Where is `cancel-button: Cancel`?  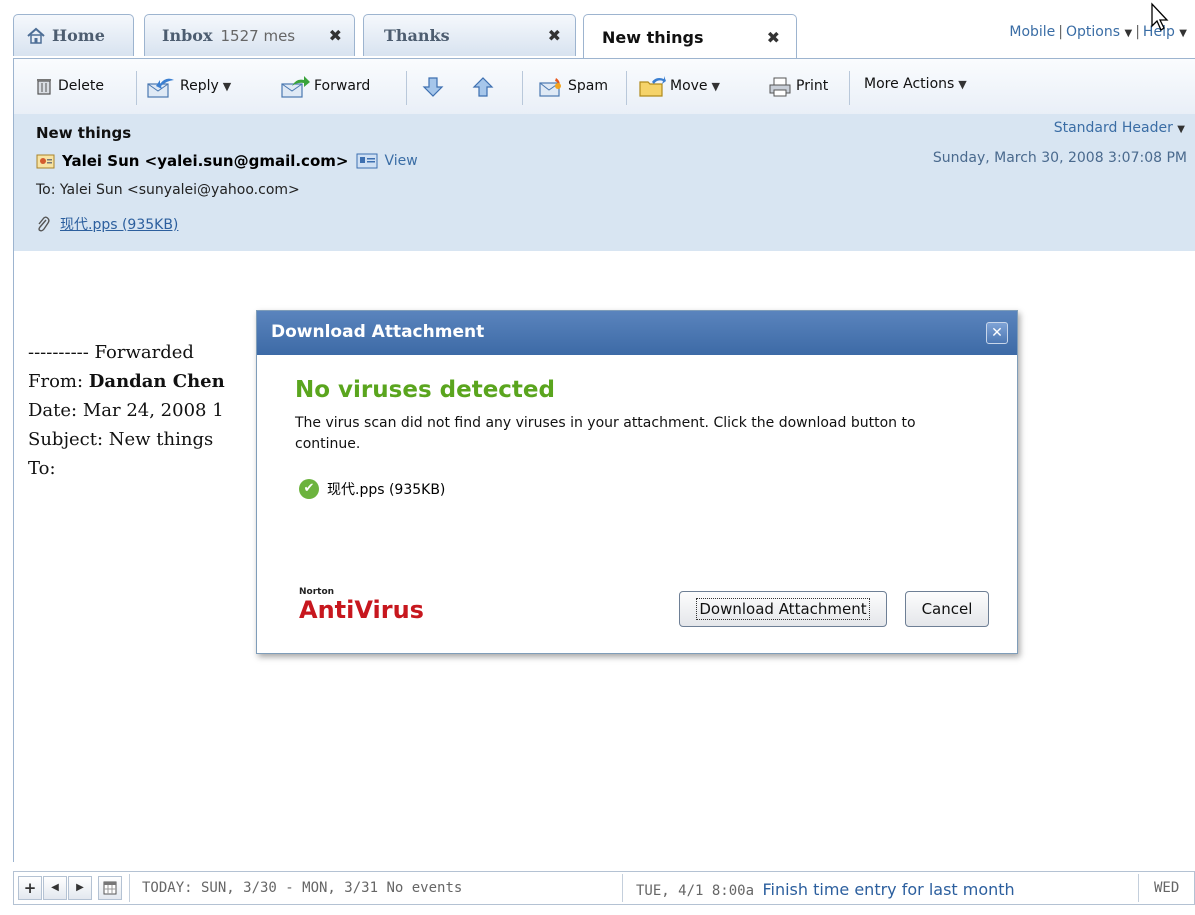 cancel-button: Cancel is located at coordinates (947, 609).